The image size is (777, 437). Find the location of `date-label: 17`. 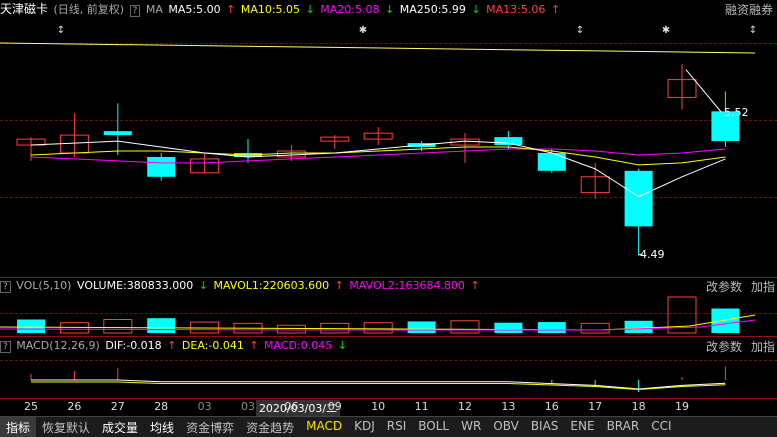

date-label: 17 is located at coordinates (595, 406).